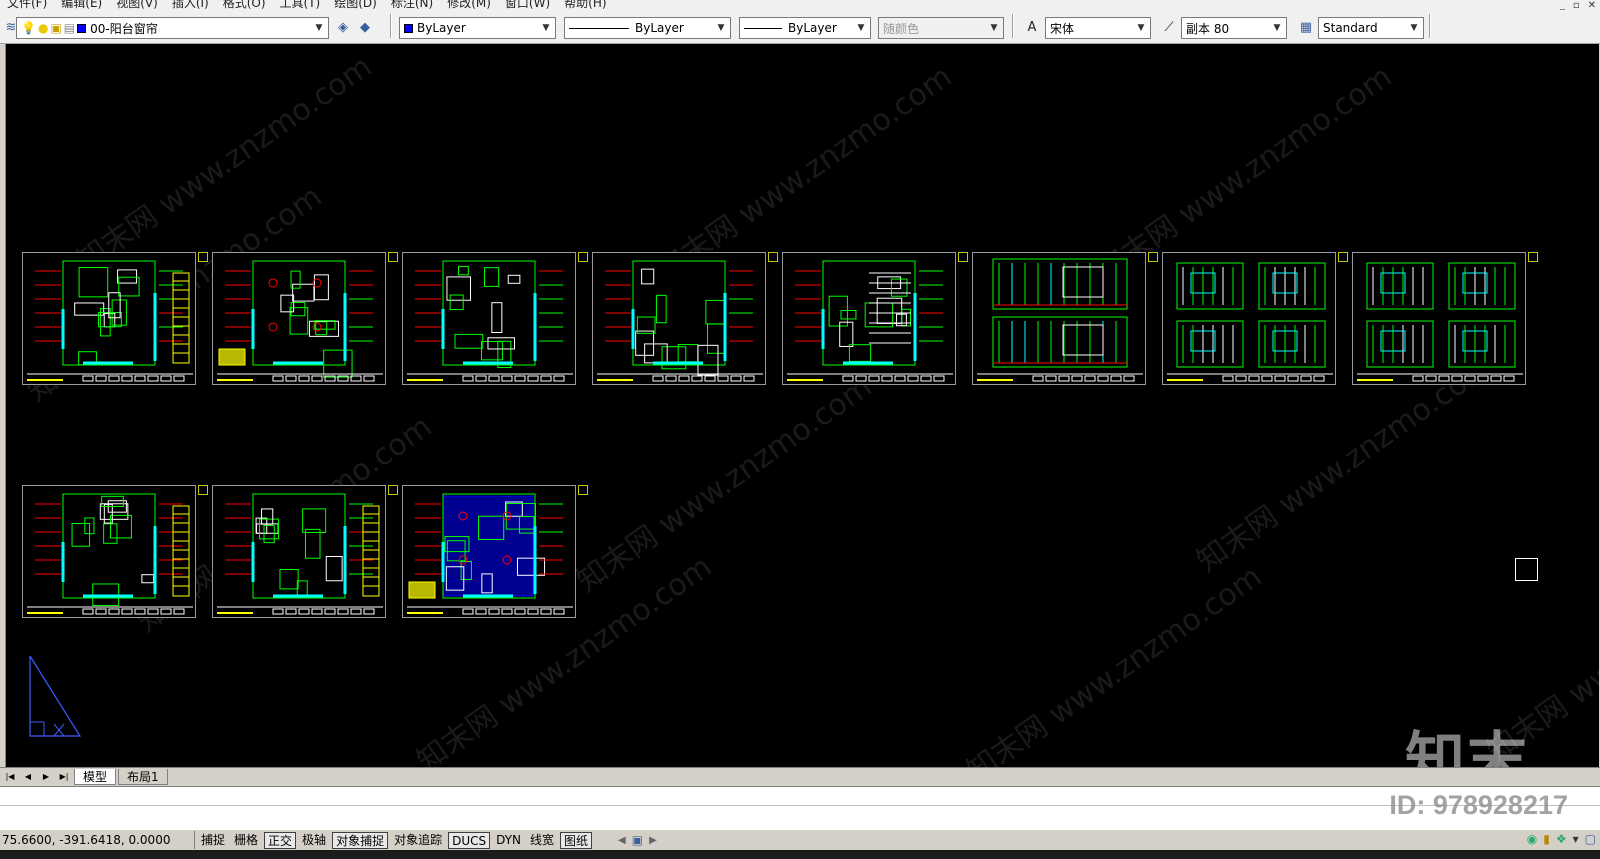 The width and height of the screenshot is (1600, 859). Describe the element at coordinates (64, 777) in the screenshot. I see `last-tab-icon: ▶|` at that location.